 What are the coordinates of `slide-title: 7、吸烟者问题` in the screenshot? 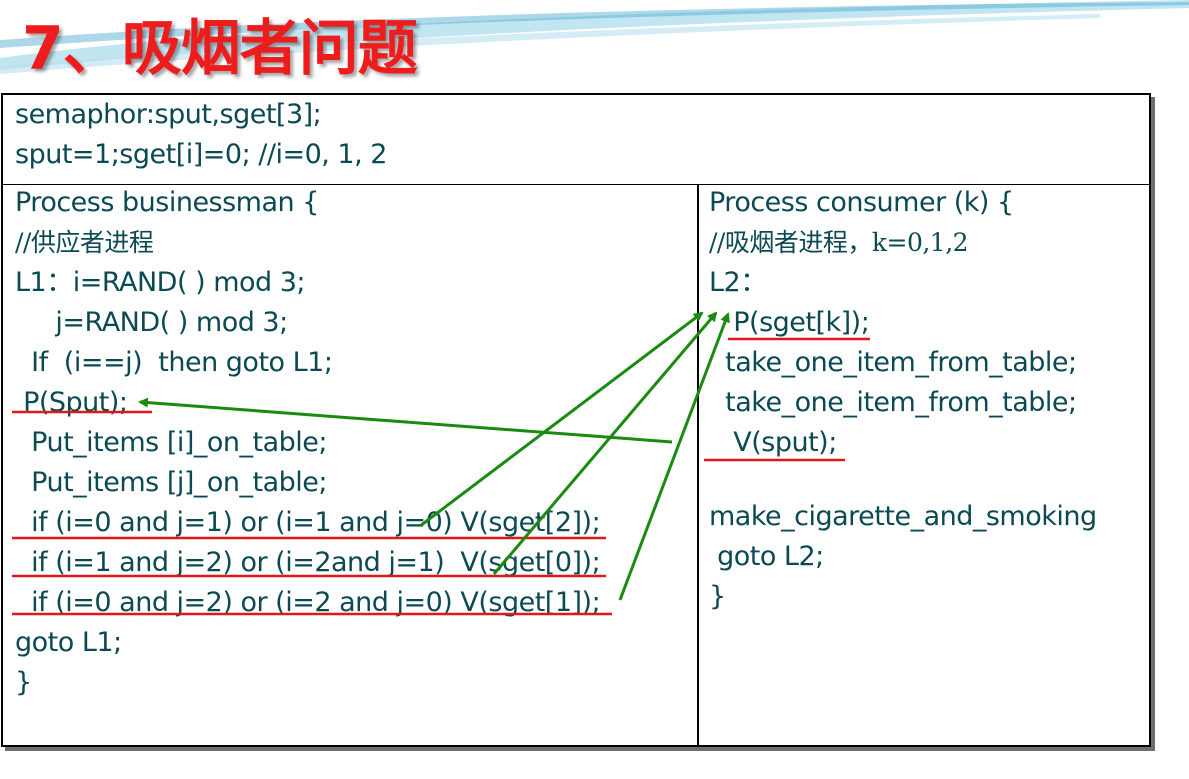 It's located at (220, 49).